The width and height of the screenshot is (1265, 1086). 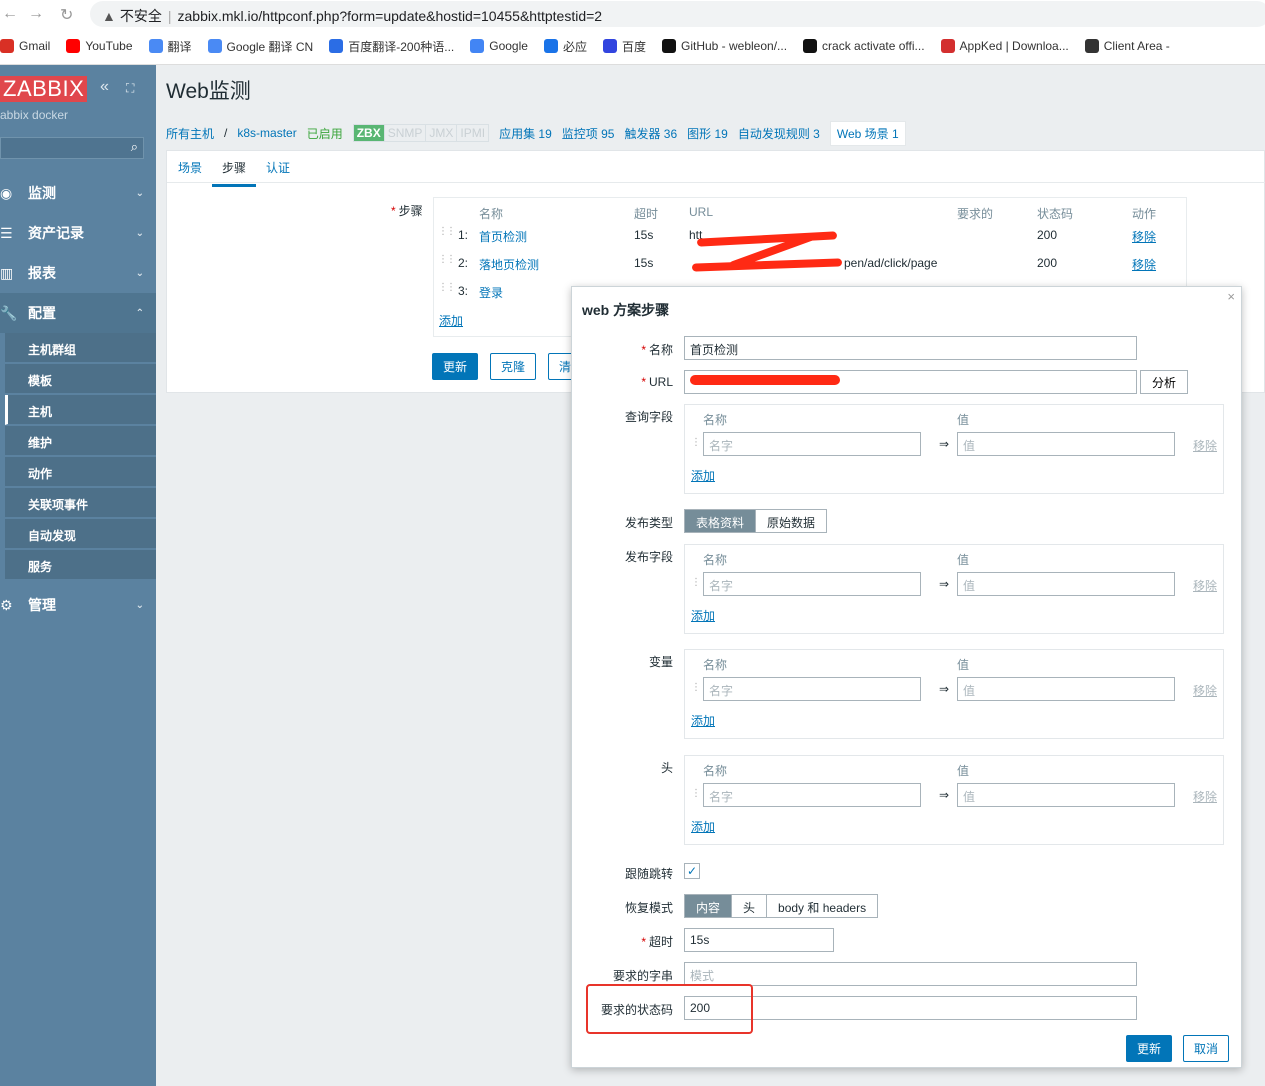 What do you see at coordinates (78, 193) in the screenshot?
I see `sidebar-menu-0: ◉ 监测 ⌄` at bounding box center [78, 193].